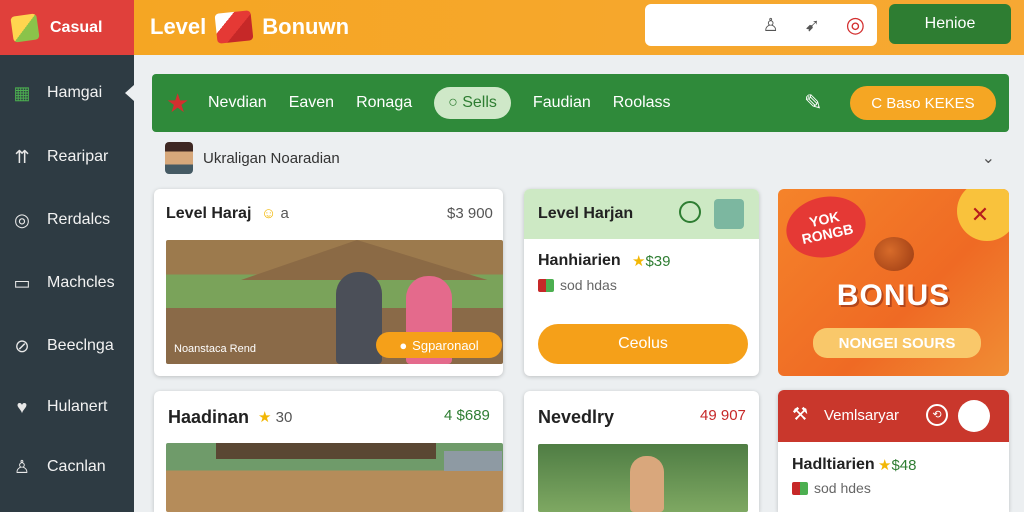 The width and height of the screenshot is (1024, 512). Describe the element at coordinates (25, 27) in the screenshot. I see `brand-logo-icon` at that location.